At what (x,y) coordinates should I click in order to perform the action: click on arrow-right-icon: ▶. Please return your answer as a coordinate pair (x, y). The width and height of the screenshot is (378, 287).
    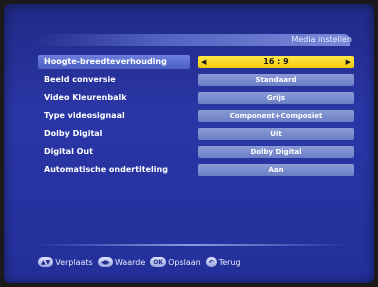
    Looking at the image, I should click on (348, 62).